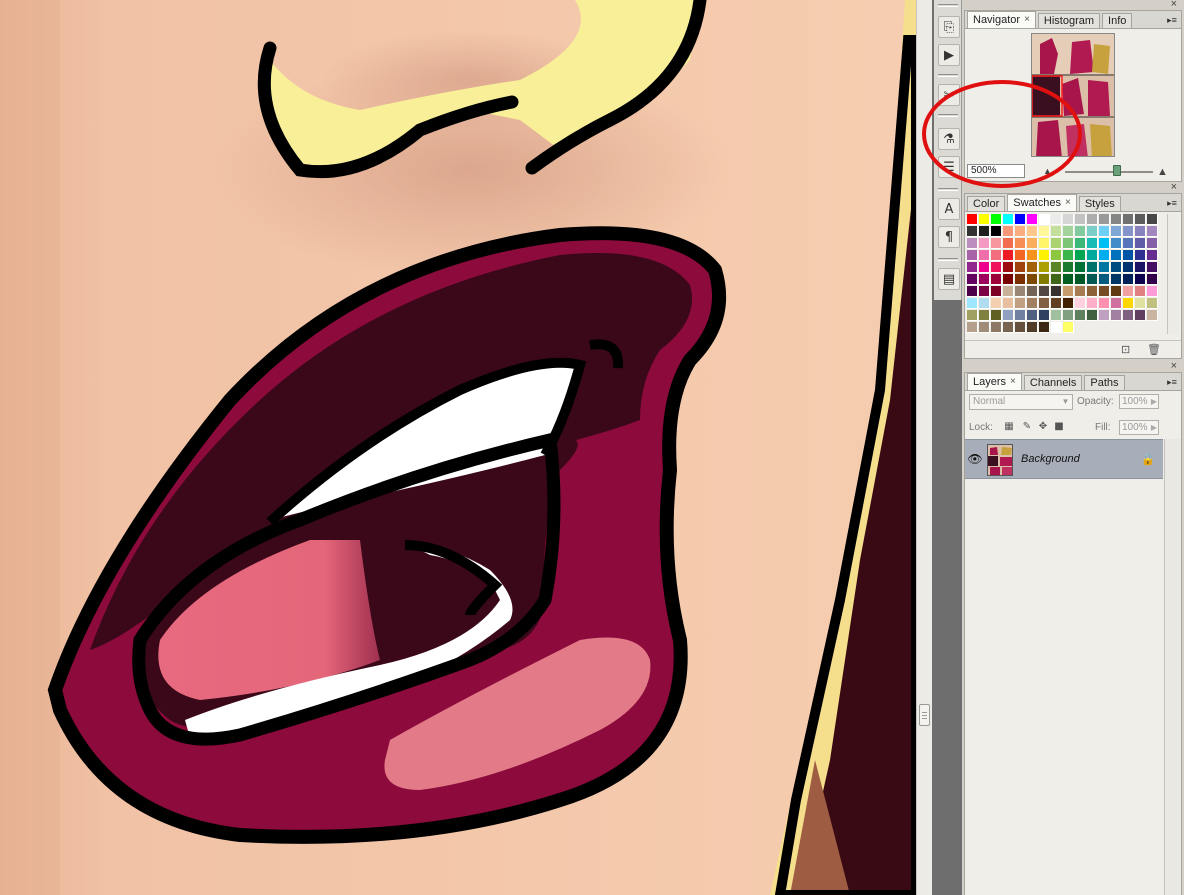  I want to click on close-tab-icon: ×, so click(1068, 203).